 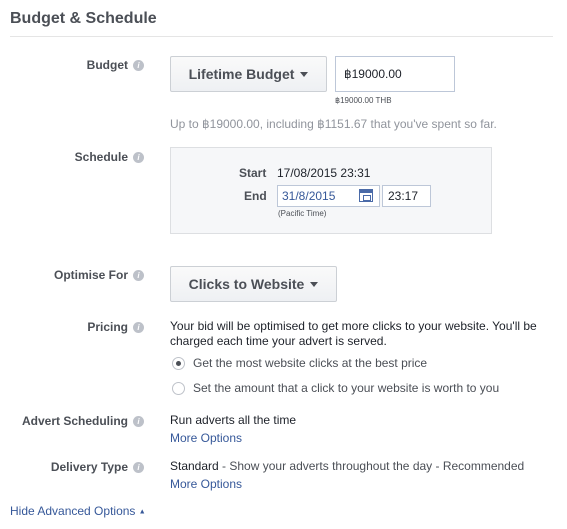 What do you see at coordinates (206, 484) in the screenshot?
I see `delivery-more-link: More Options` at bounding box center [206, 484].